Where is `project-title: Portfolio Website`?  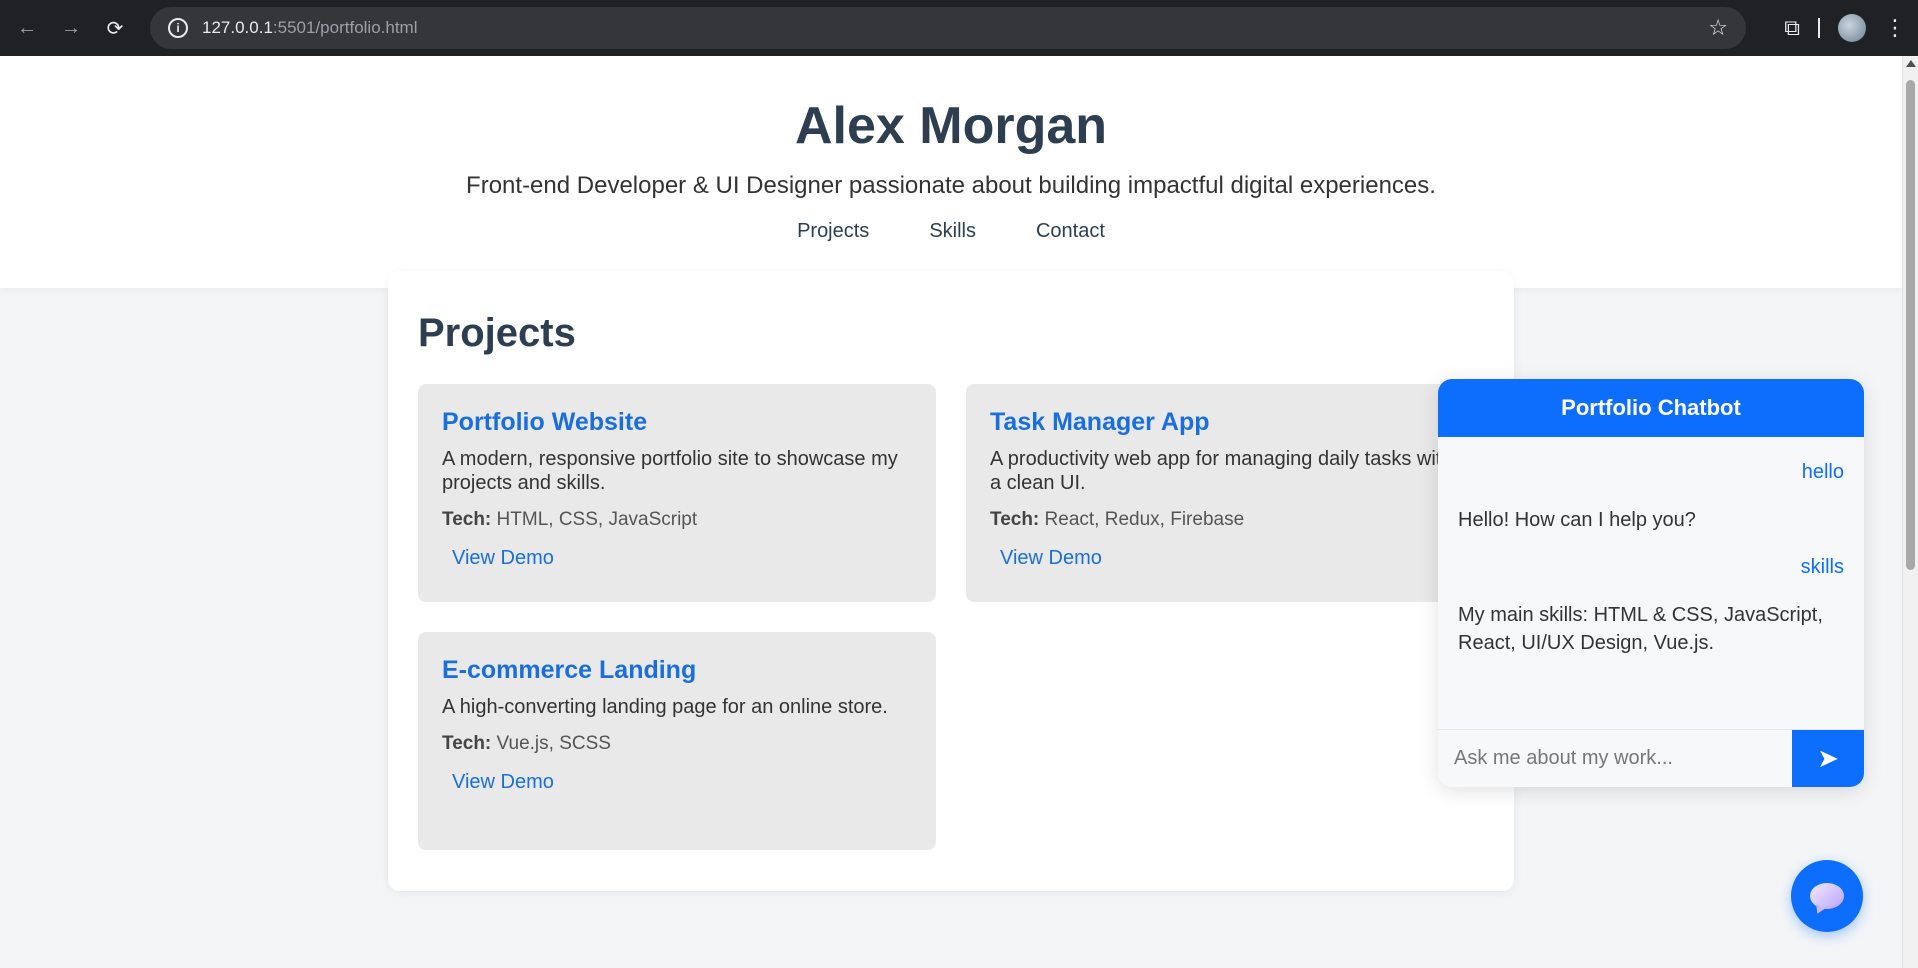 project-title: Portfolio Website is located at coordinates (545, 422).